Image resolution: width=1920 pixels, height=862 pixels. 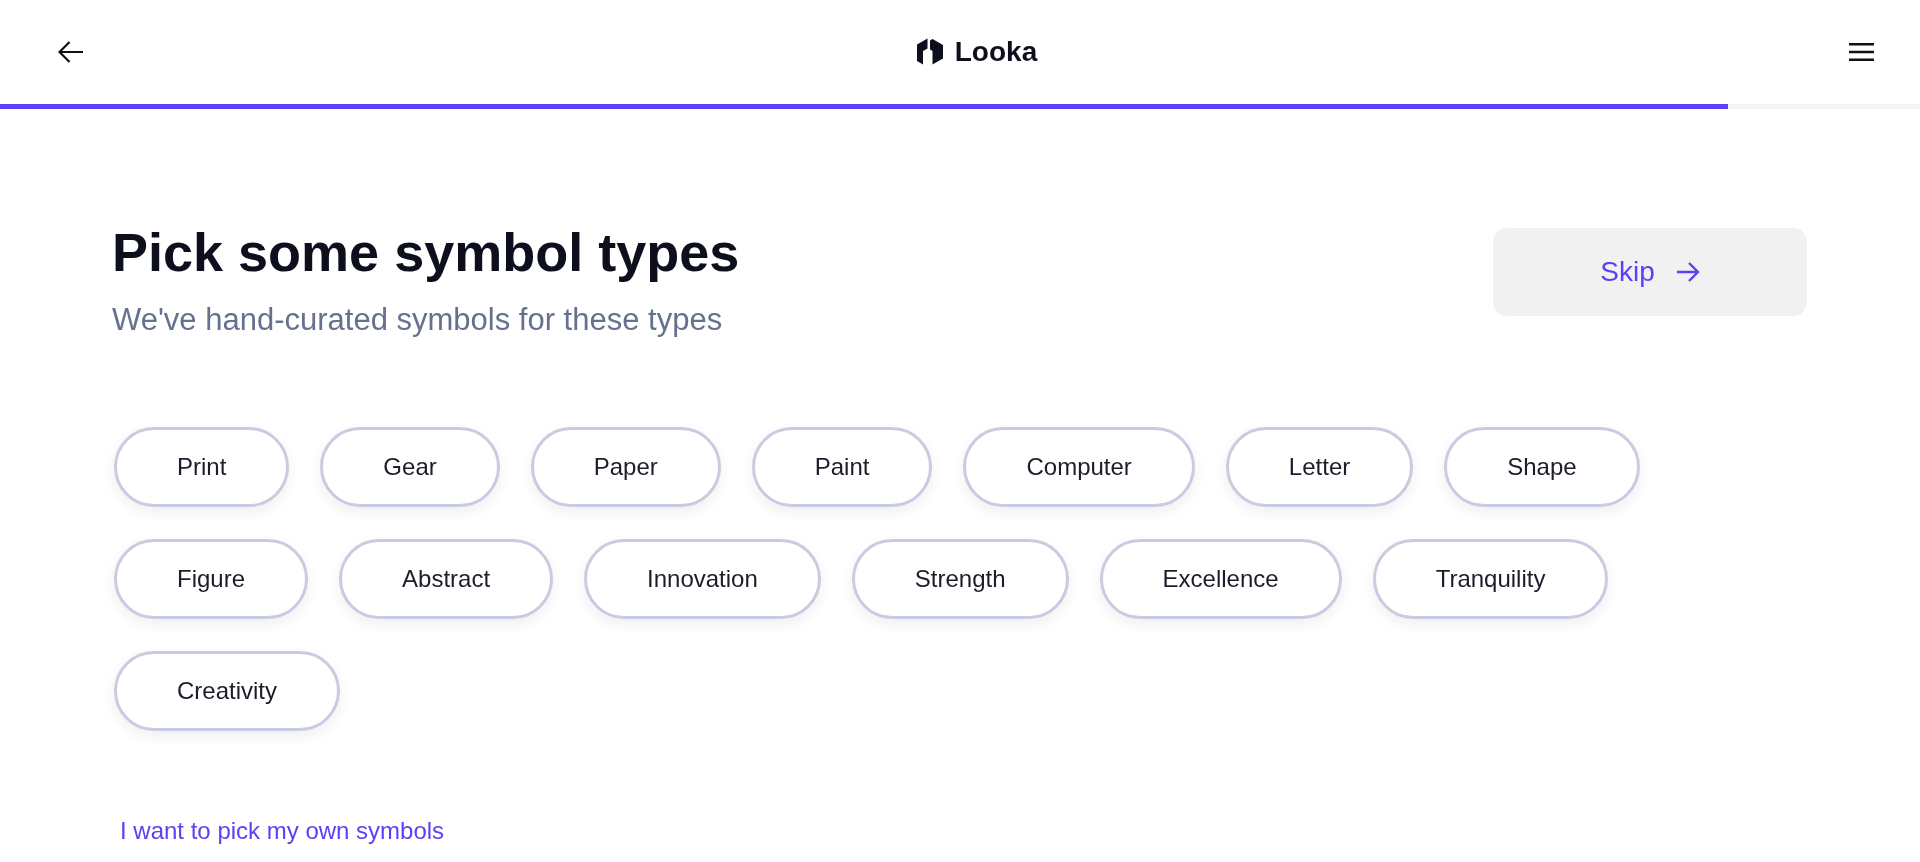 What do you see at coordinates (282, 831) in the screenshot?
I see `pick-own-symbols-link: I want to pick my own symbols` at bounding box center [282, 831].